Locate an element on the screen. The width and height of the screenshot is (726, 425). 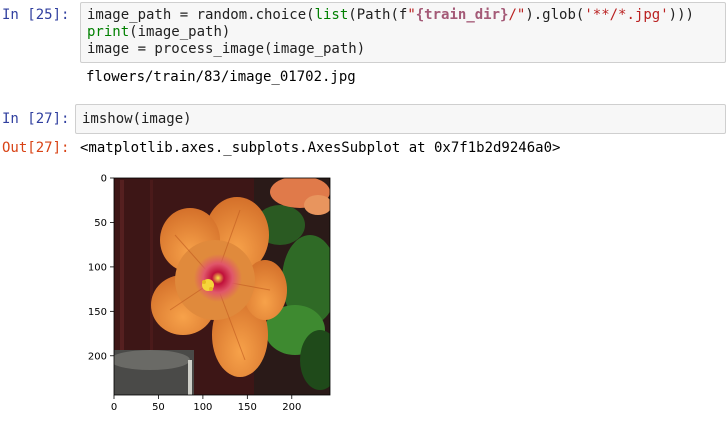
x-tick-label: 200 is located at coordinates (291, 407).